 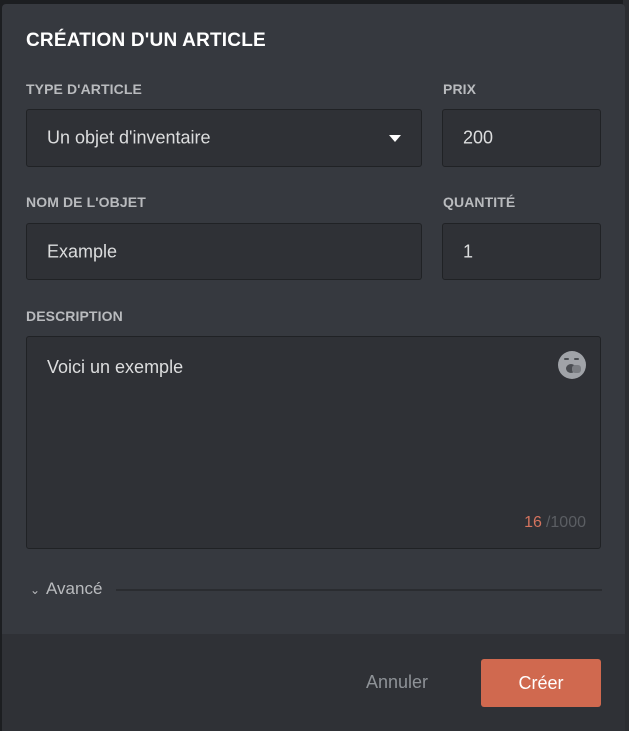 What do you see at coordinates (74, 316) in the screenshot?
I see `description-label: DESCRIPTION` at bounding box center [74, 316].